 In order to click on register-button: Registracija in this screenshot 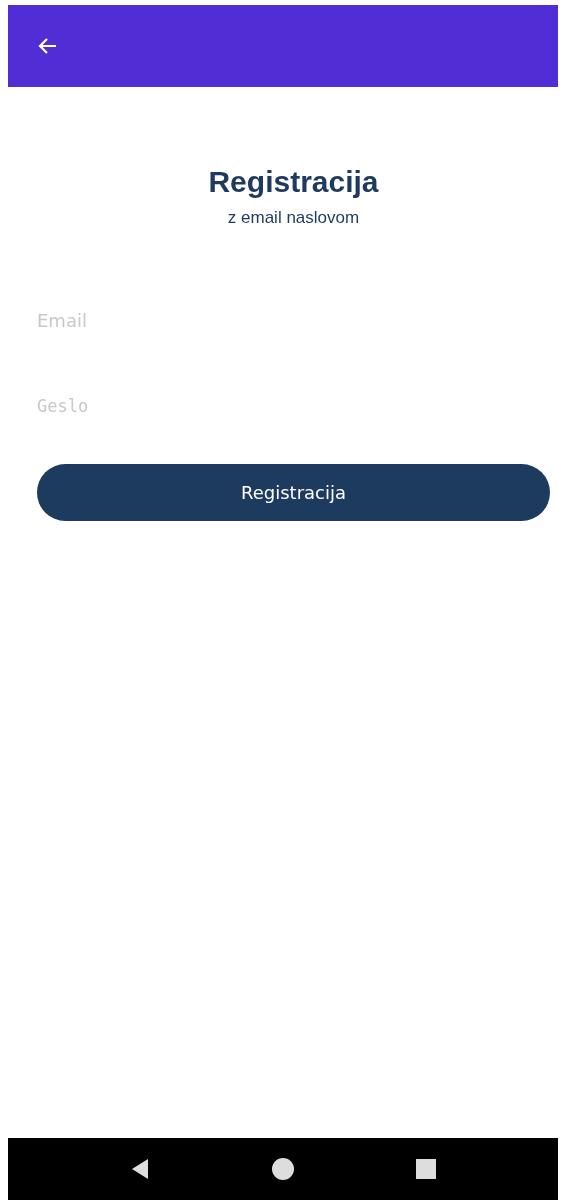, I will do `click(293, 492)`.